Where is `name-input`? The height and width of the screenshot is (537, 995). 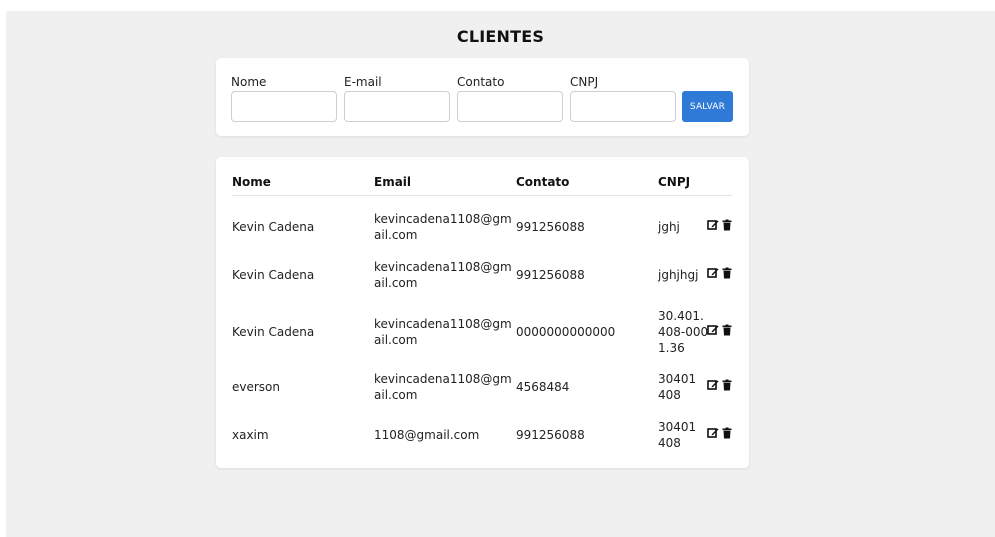
name-input is located at coordinates (284, 106).